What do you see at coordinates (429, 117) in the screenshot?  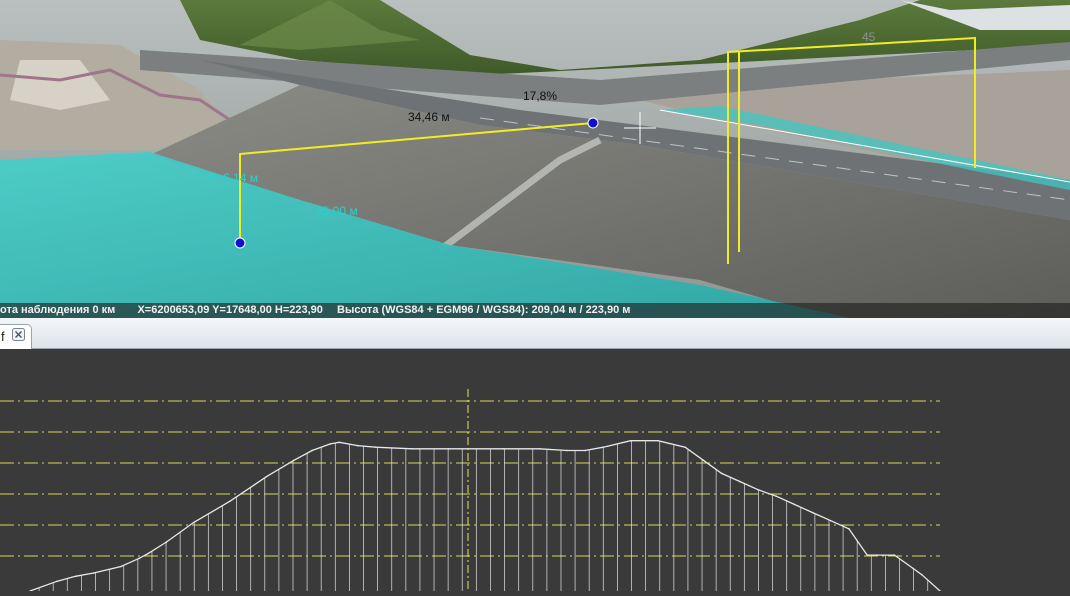 I see `slope-distance-label: 34,46 м` at bounding box center [429, 117].